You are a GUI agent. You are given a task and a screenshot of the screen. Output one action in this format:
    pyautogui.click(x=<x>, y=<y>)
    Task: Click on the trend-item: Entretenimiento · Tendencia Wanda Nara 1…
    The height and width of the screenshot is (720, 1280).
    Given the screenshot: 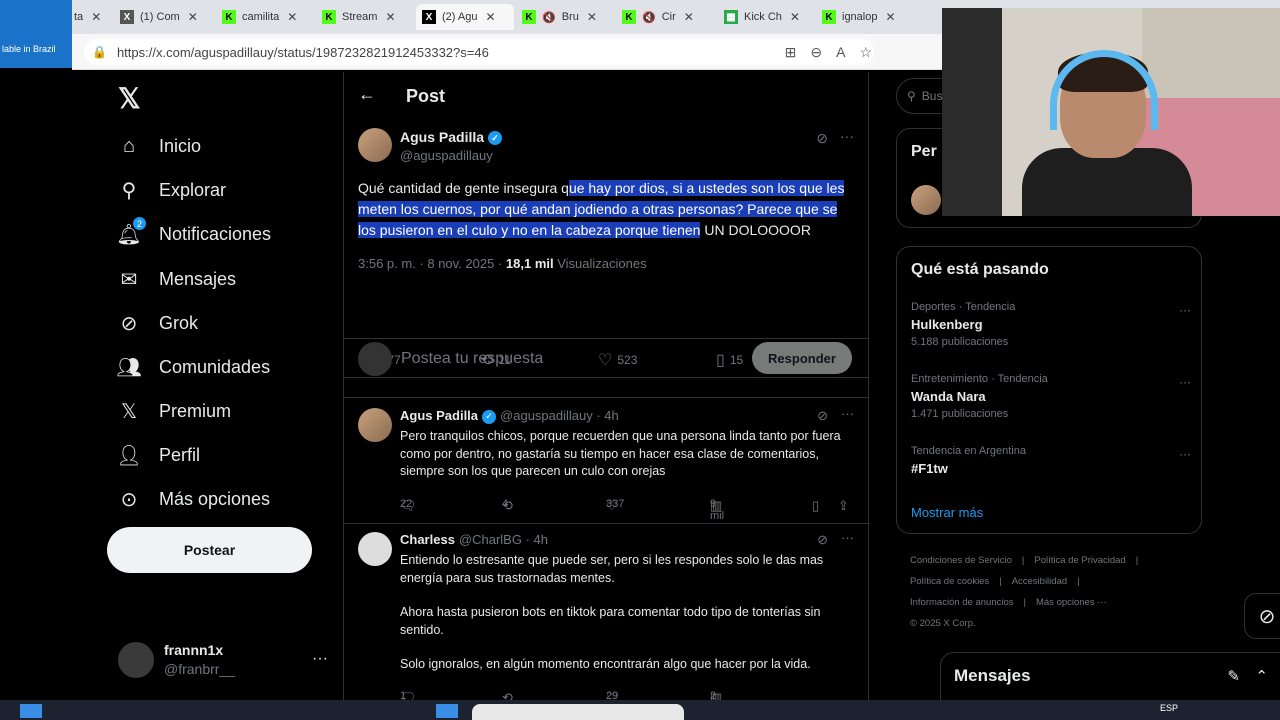 What is the action you would take?
    pyautogui.click(x=1051, y=396)
    